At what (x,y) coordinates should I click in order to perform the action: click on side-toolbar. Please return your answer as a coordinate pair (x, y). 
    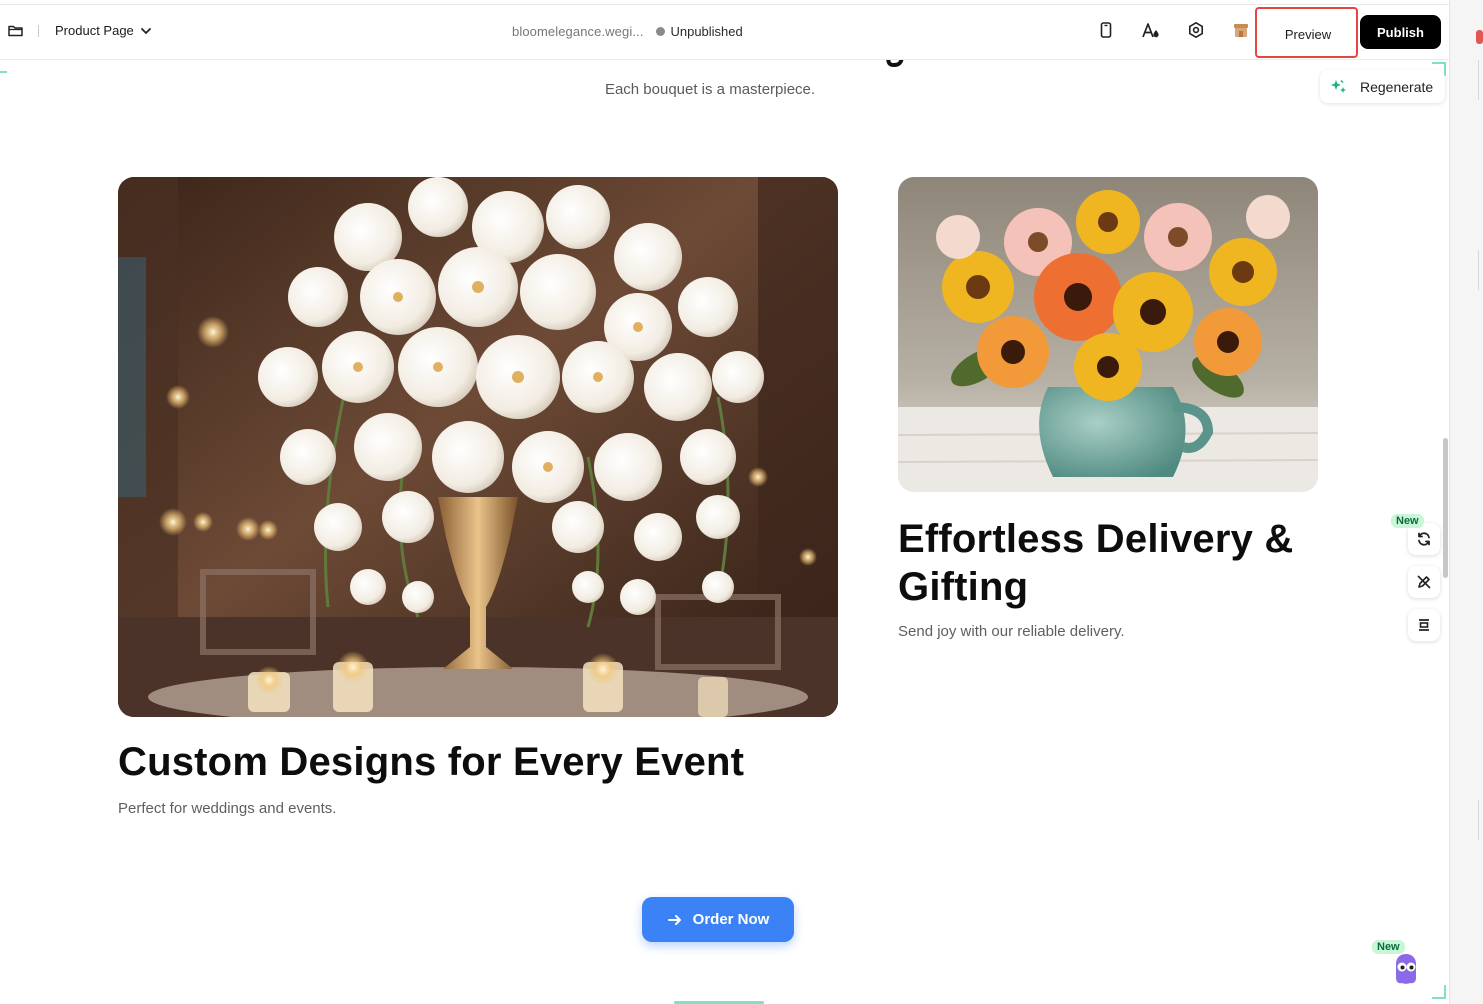
    Looking at the image, I should click on (1424, 578).